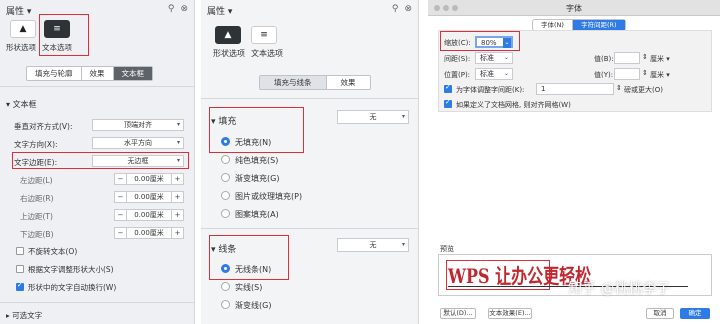 The width and height of the screenshot is (720, 324). What do you see at coordinates (8, 315) in the screenshot?
I see `chevron-right-icon: ▸` at bounding box center [8, 315].